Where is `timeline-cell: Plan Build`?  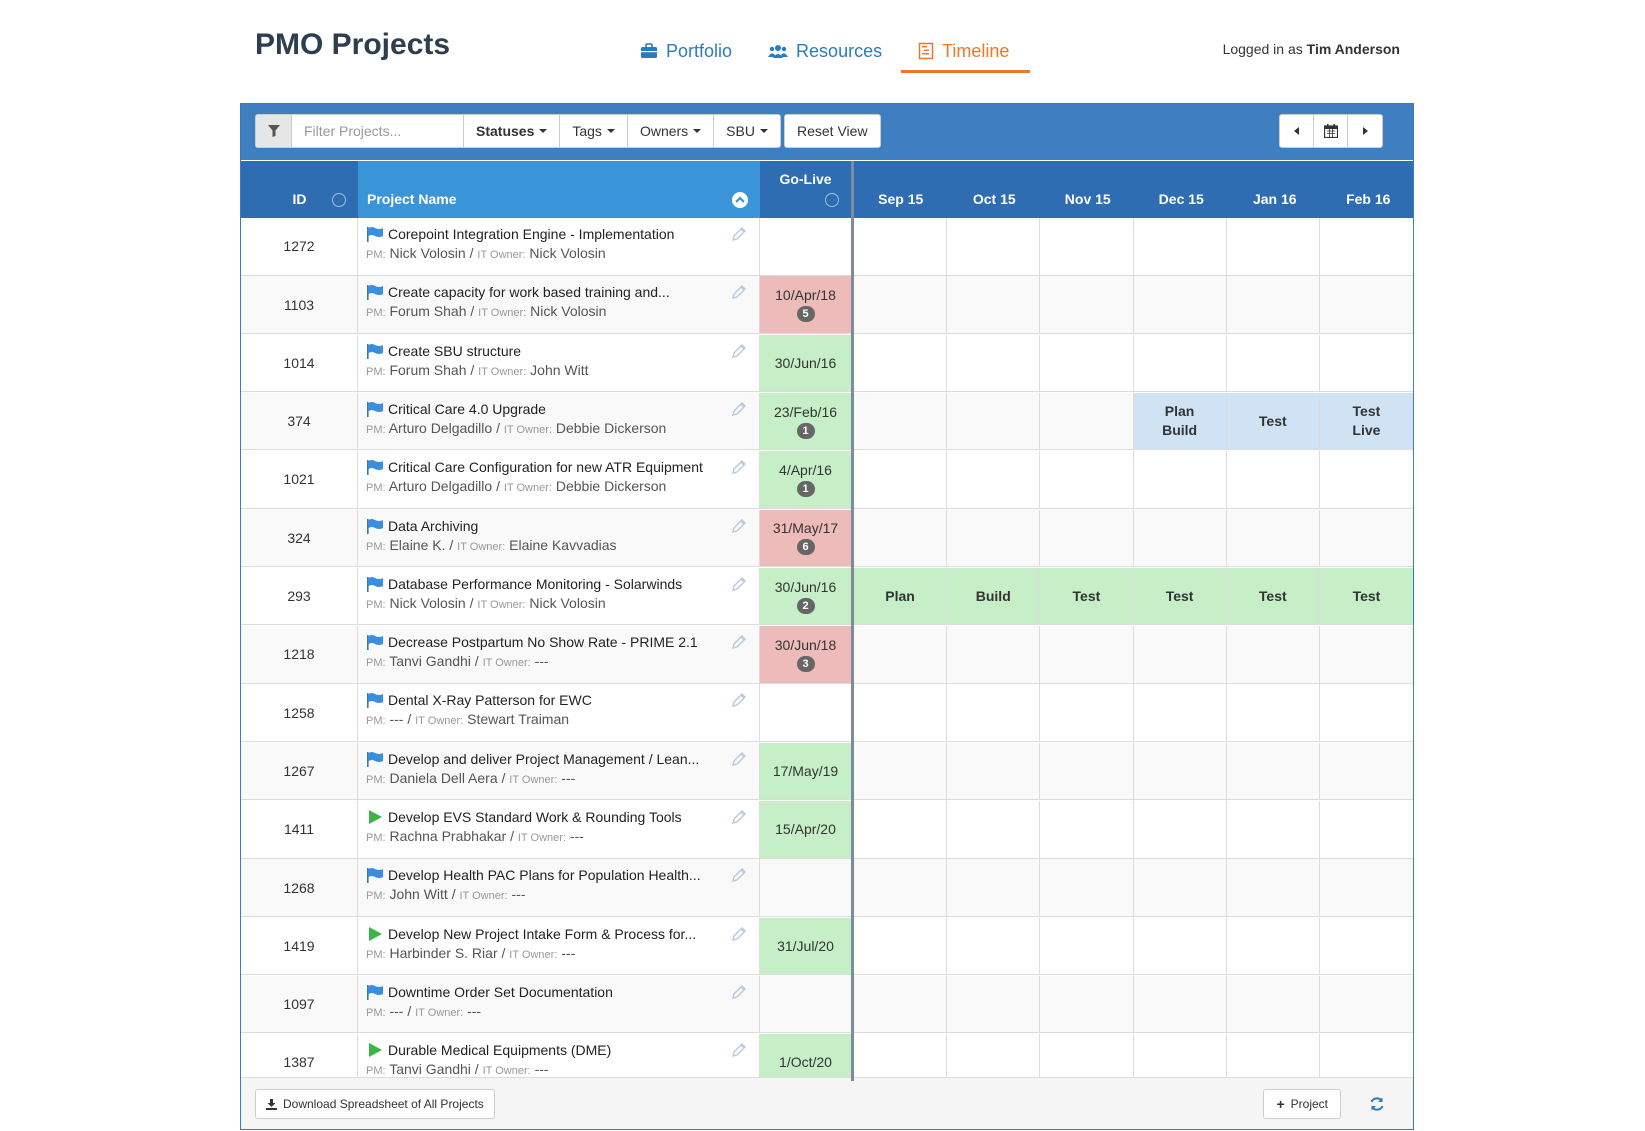
timeline-cell: Plan Build is located at coordinates (1180, 421).